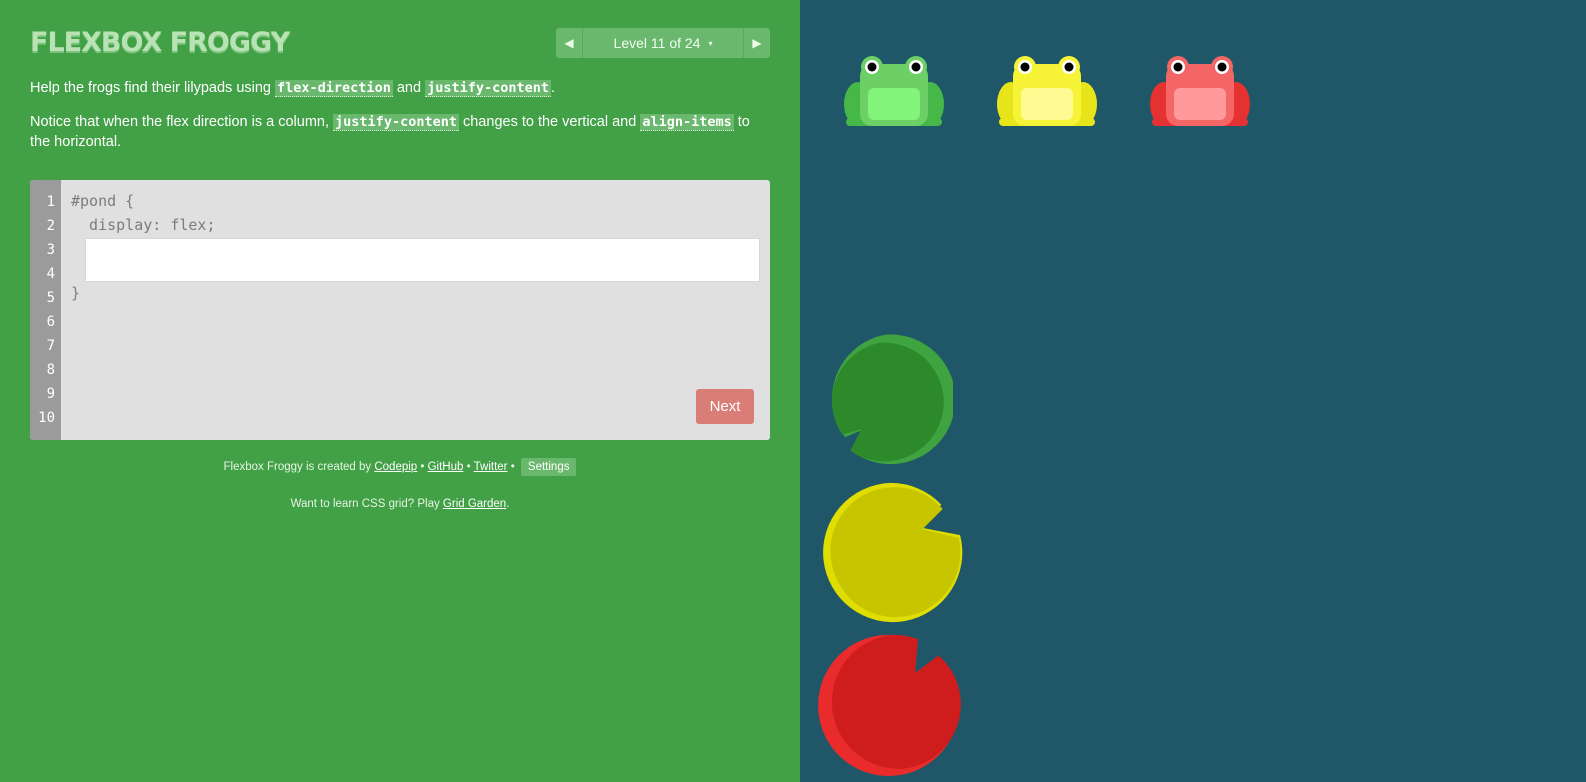 The width and height of the screenshot is (1586, 782). What do you see at coordinates (366, 504) in the screenshot?
I see `promo-text: Want to learn CSS grid? Play` at bounding box center [366, 504].